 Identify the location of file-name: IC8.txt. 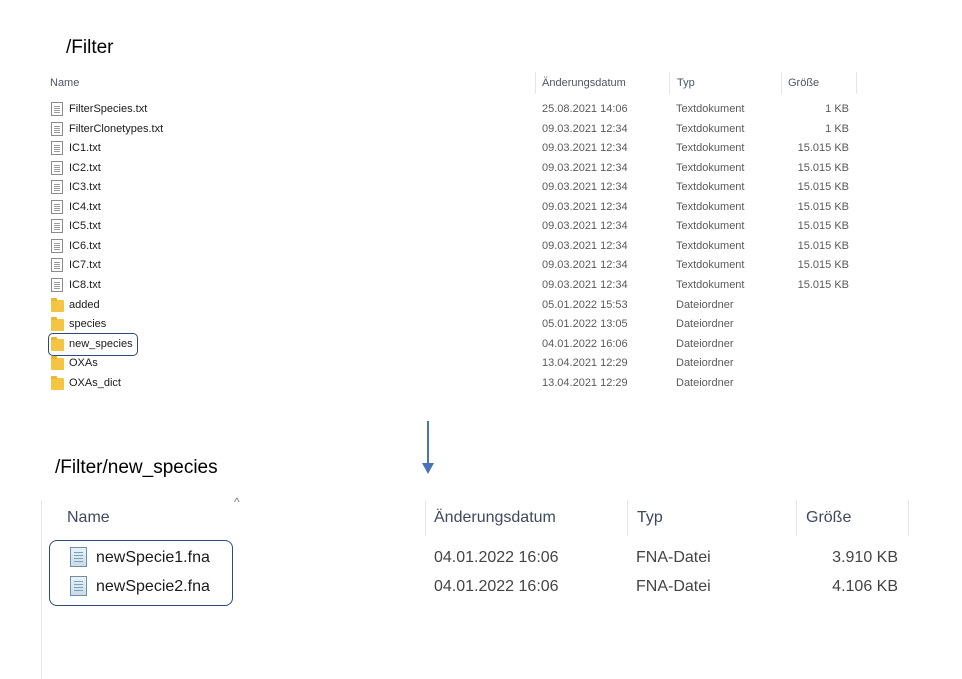
(85, 284).